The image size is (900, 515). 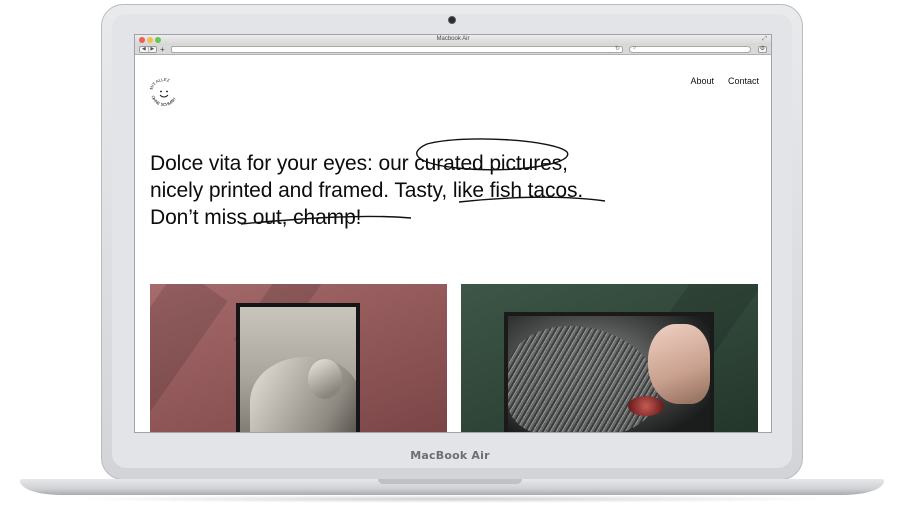 What do you see at coordinates (609, 372) in the screenshot?
I see `framed-dog-photo` at bounding box center [609, 372].